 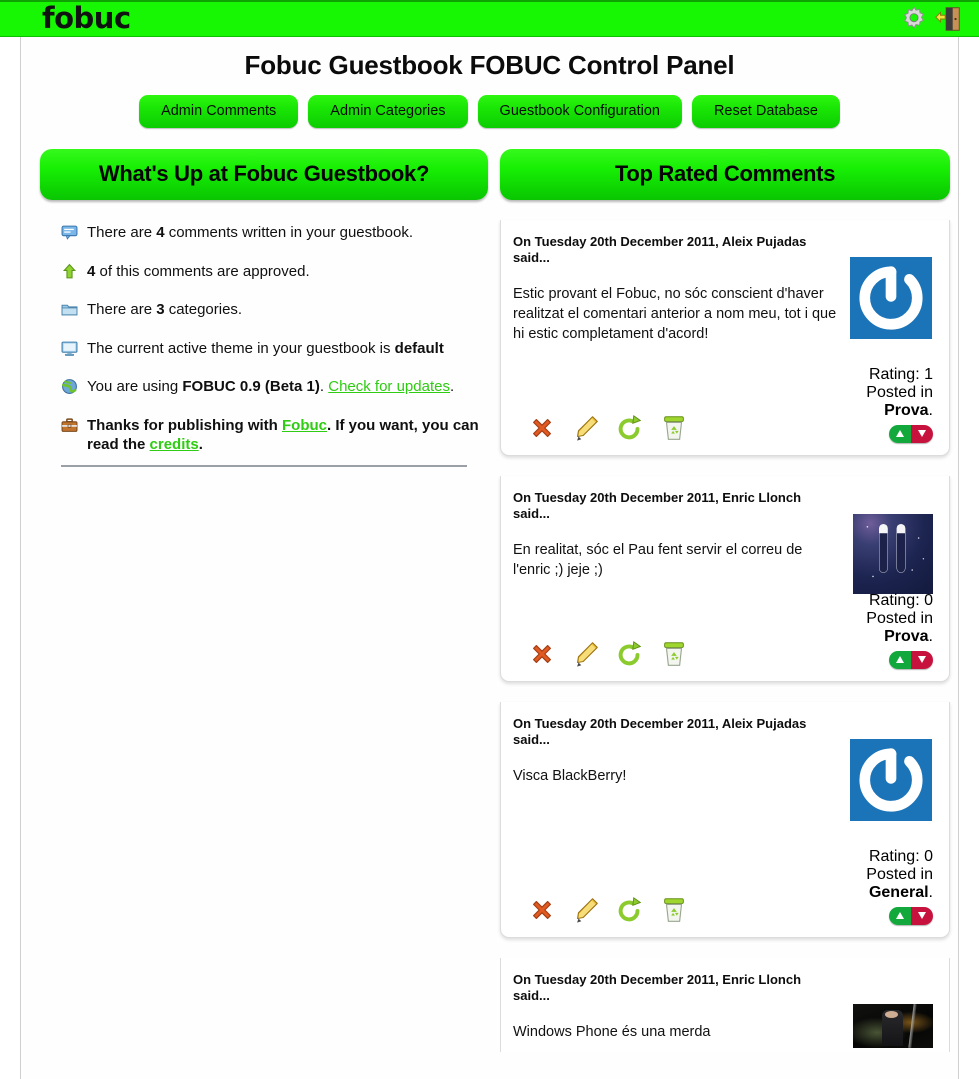 What do you see at coordinates (160, 232) in the screenshot?
I see `comments-count: 4` at bounding box center [160, 232].